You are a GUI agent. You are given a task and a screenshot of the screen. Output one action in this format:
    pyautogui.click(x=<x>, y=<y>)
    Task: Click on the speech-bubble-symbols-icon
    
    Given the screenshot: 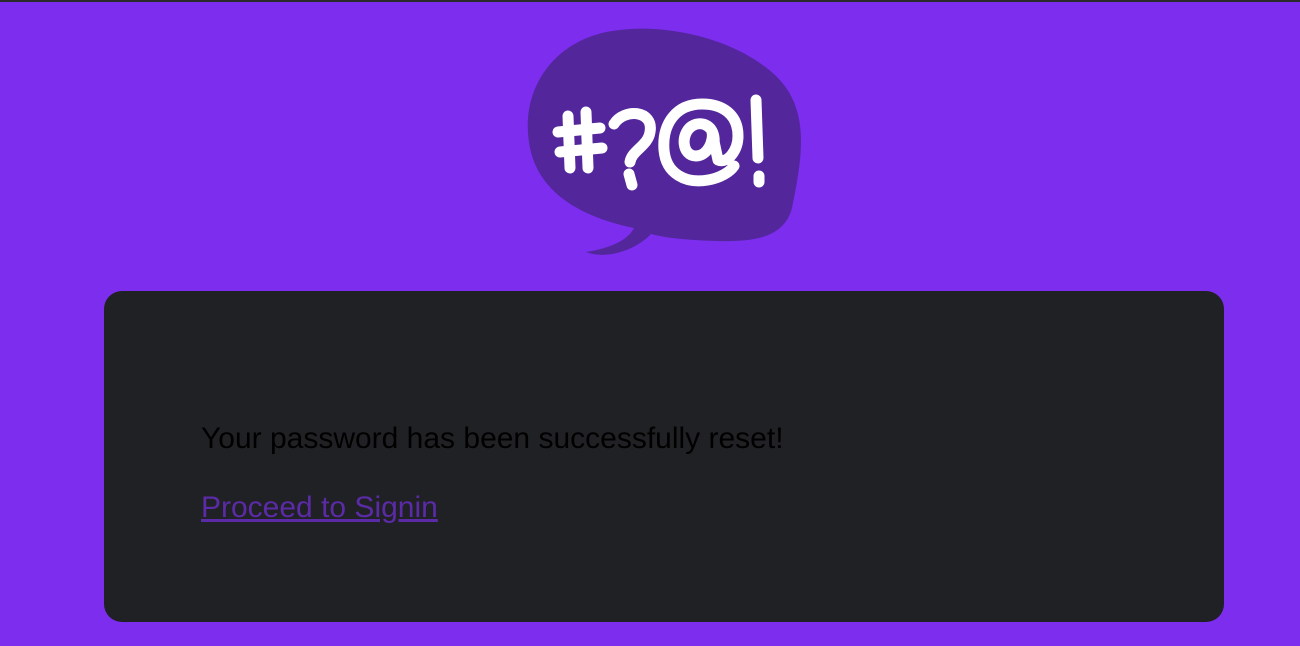 What is the action you would take?
    pyautogui.click(x=664, y=141)
    